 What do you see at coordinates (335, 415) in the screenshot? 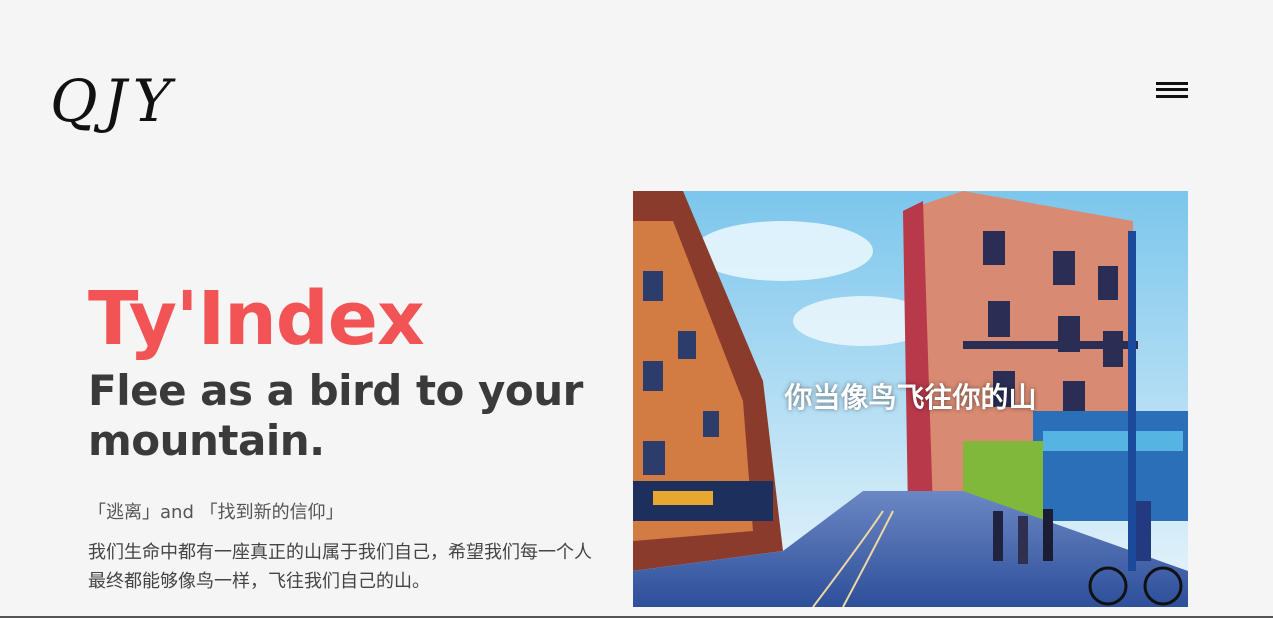
I see `hero-tagline: Flee as a bird to your mountain.` at bounding box center [335, 415].